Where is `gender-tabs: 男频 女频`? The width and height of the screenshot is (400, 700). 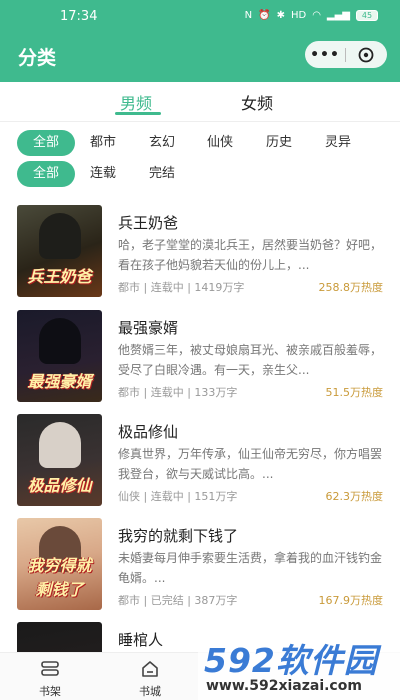 gender-tabs: 男频 女频 is located at coordinates (200, 102).